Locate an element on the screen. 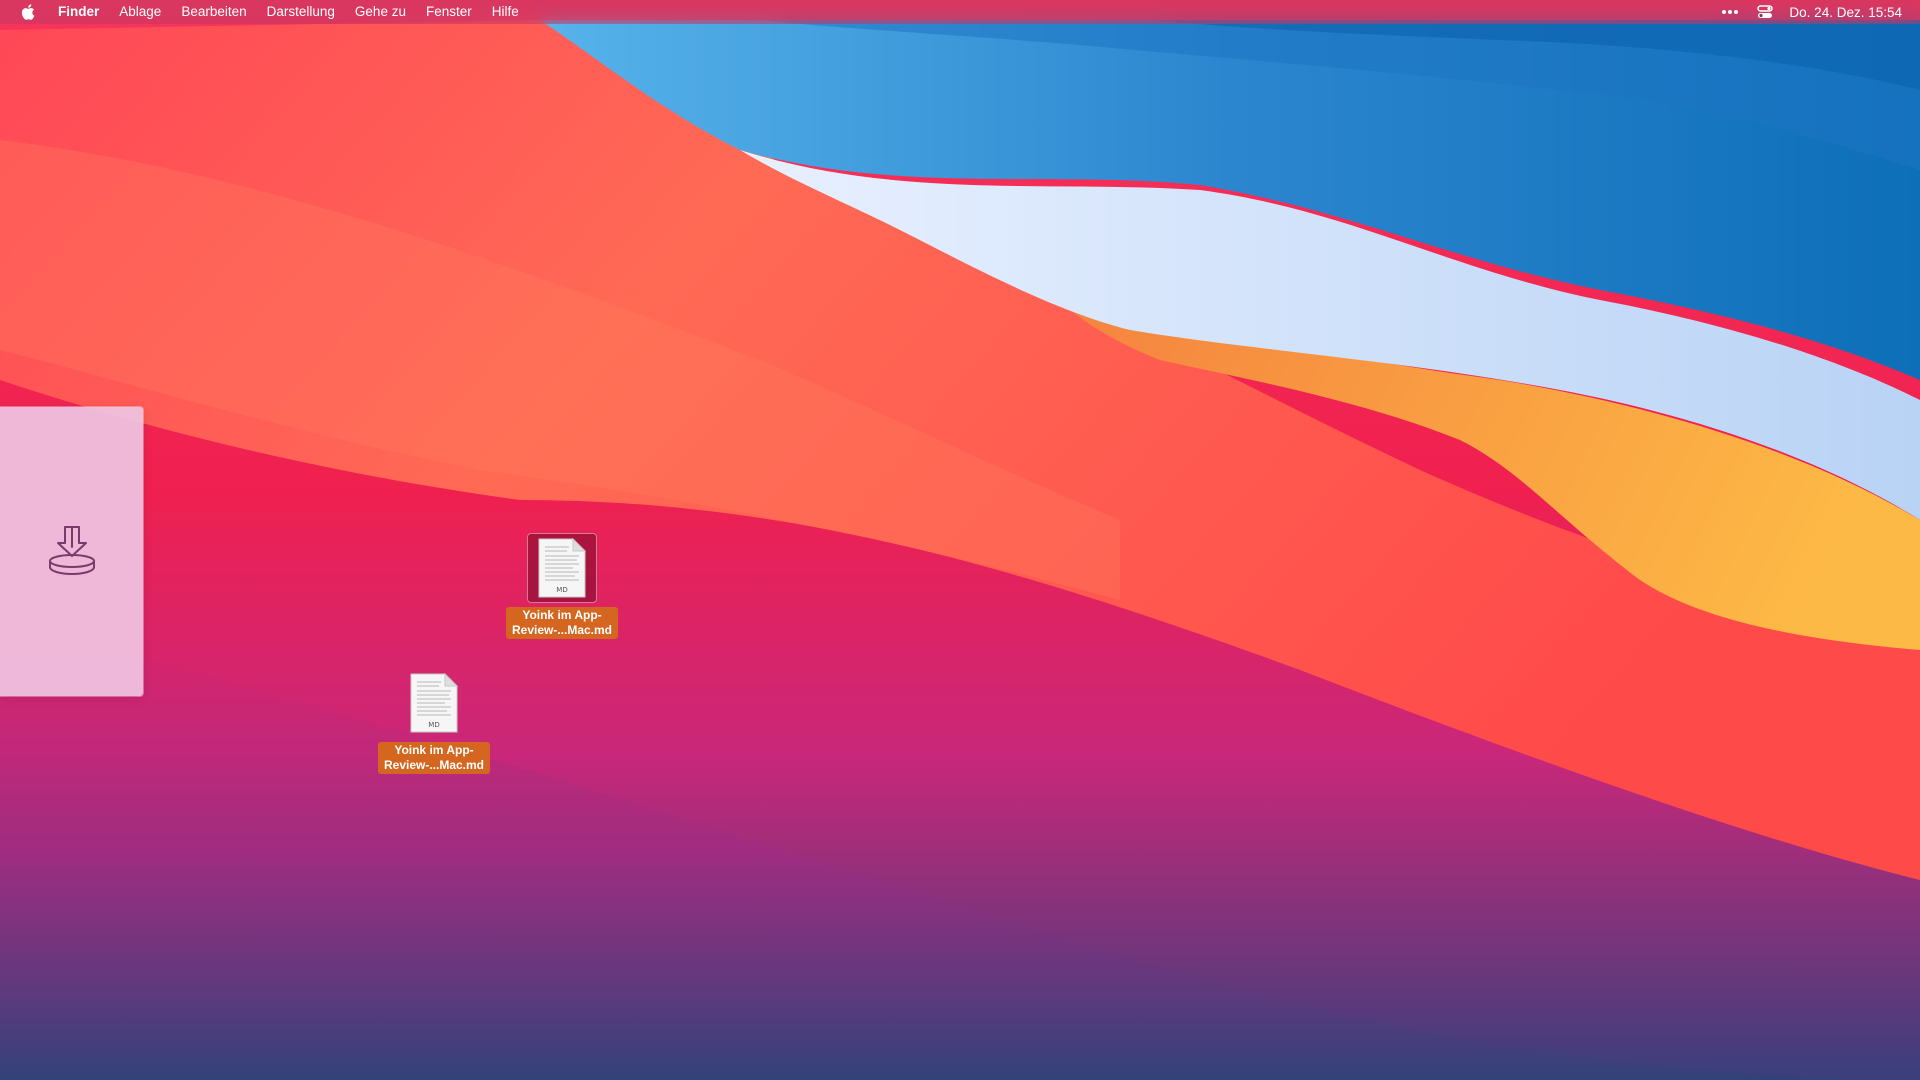 The width and height of the screenshot is (1920, 1080). more-dots-icon is located at coordinates (1730, 12).